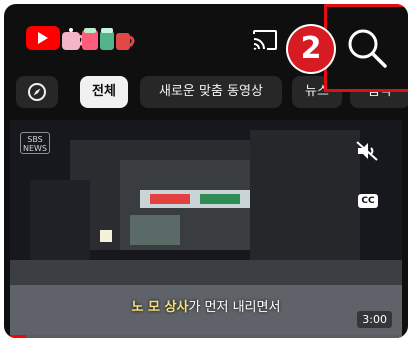 The width and height of the screenshot is (411, 338). What do you see at coordinates (98, 39) in the screenshot?
I see `coffee-cups-doodle` at bounding box center [98, 39].